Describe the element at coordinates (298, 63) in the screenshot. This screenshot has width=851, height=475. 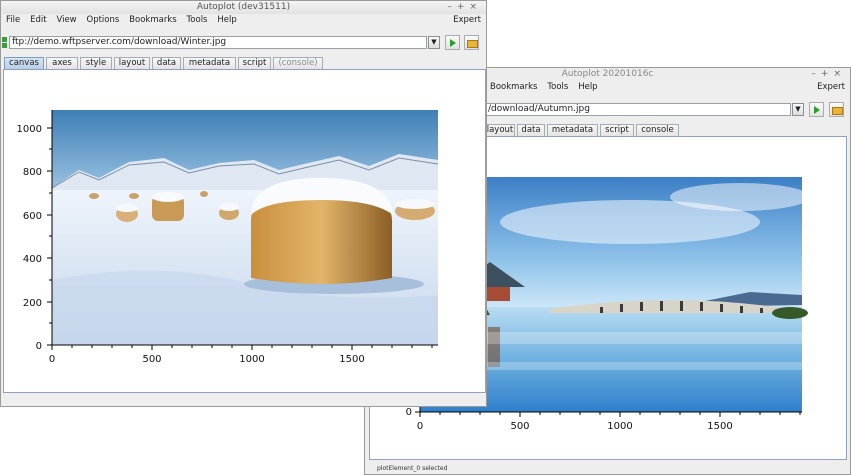
I see `tab-console: (console)` at that location.